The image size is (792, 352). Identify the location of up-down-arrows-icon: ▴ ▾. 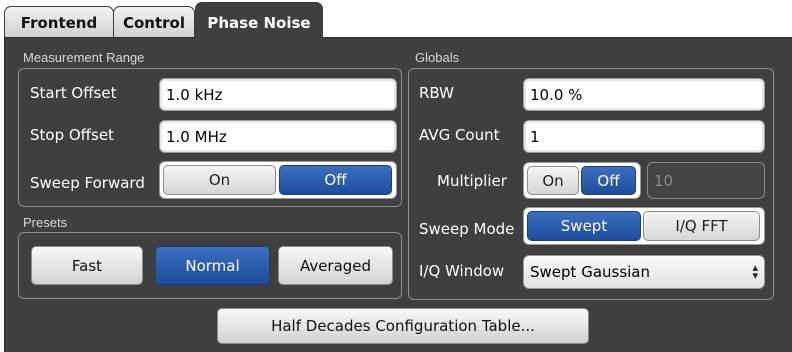
(755, 271).